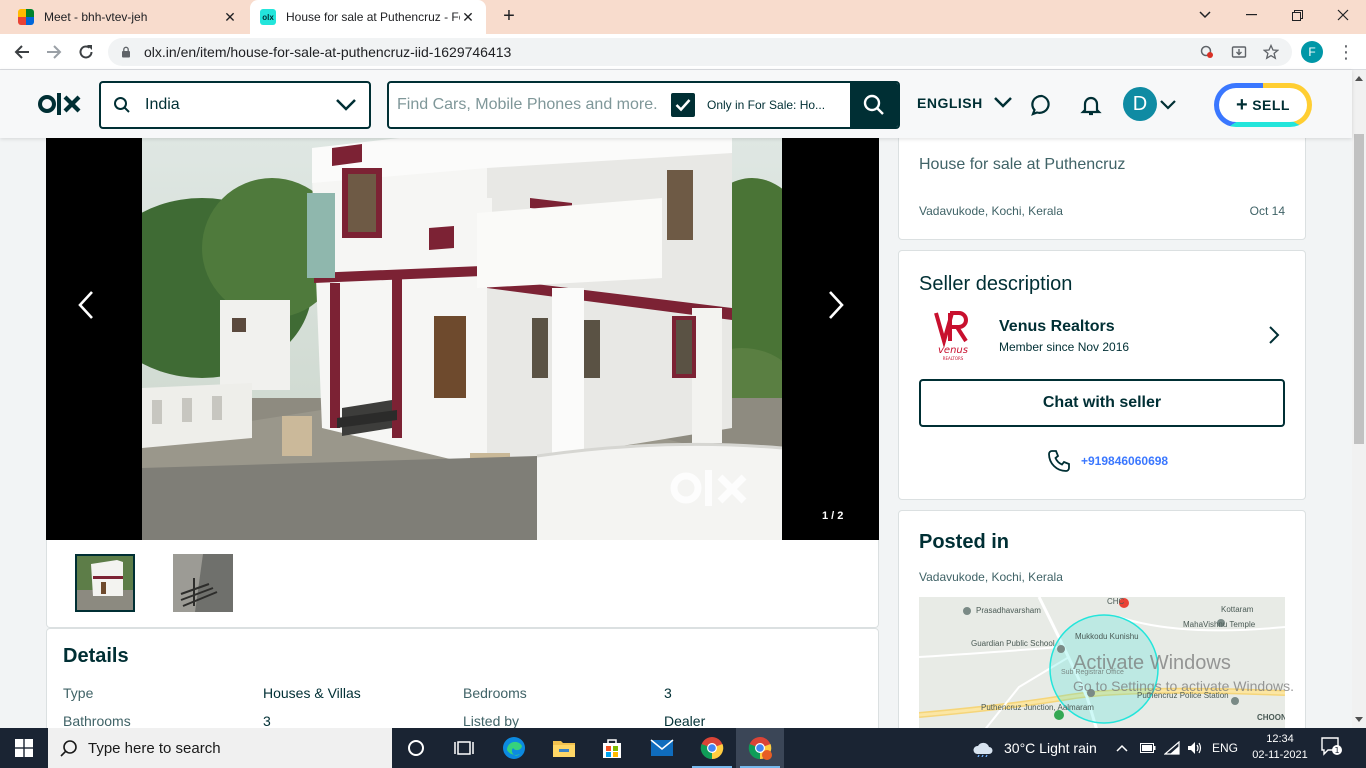 This screenshot has width=1366, height=768. I want to click on notification-bell-icon, so click(1091, 105).